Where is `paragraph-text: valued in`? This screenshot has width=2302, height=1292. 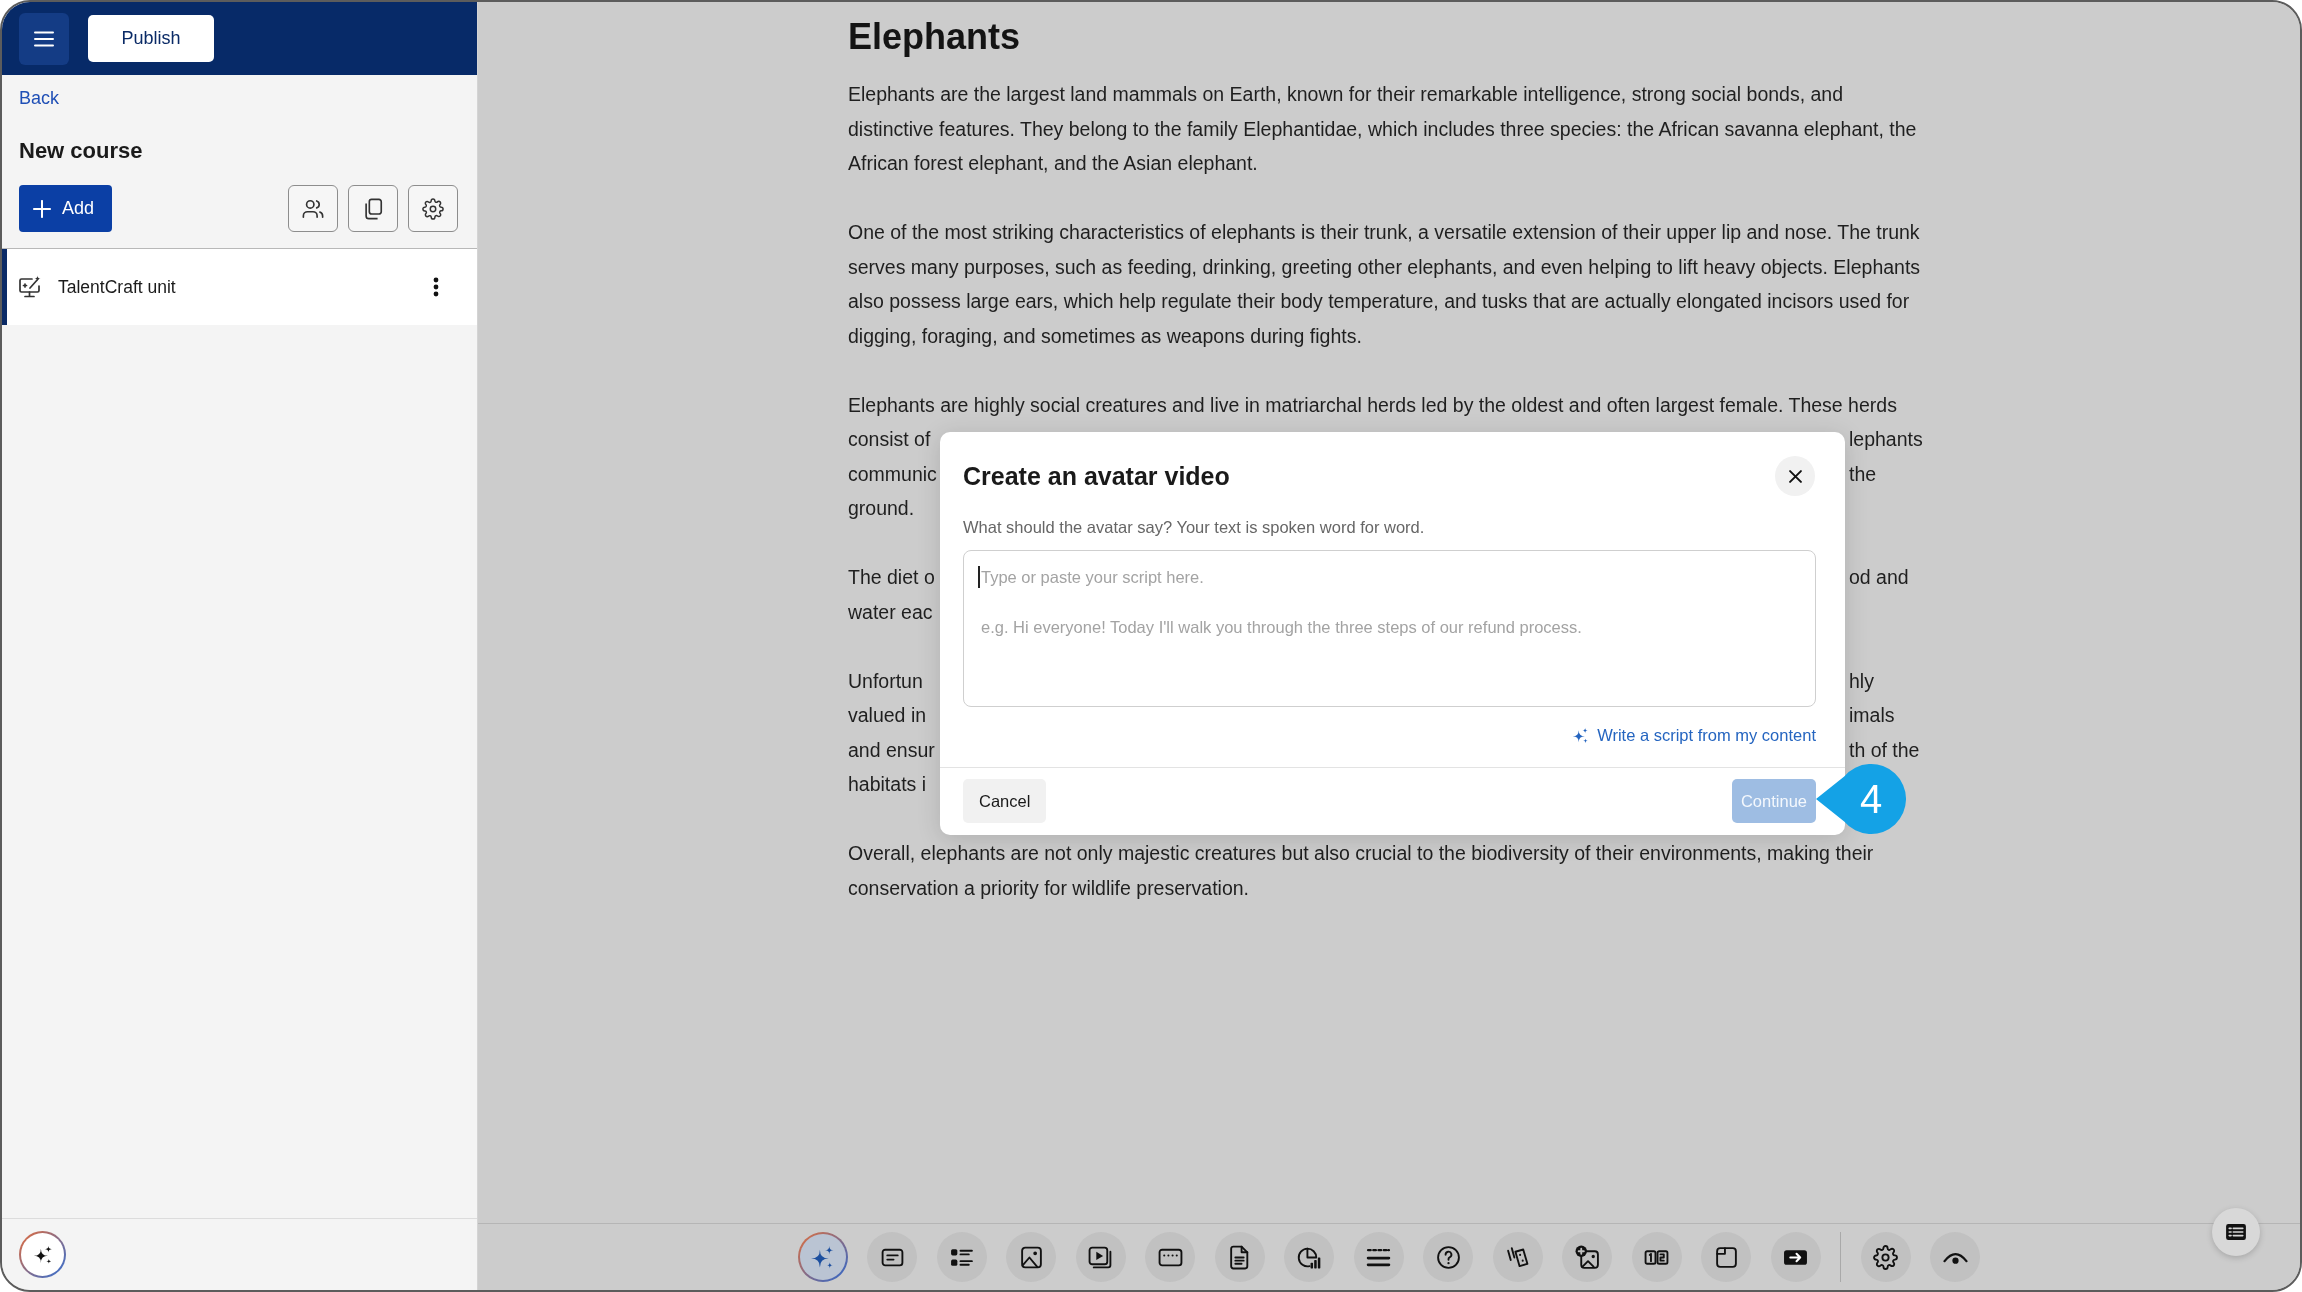
paragraph-text: valued in is located at coordinates (887, 716).